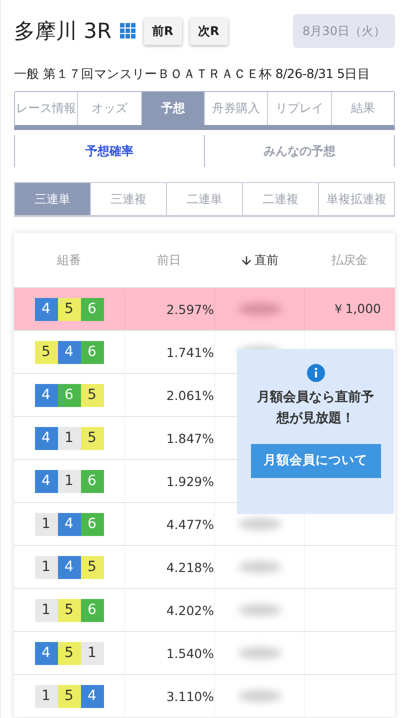  What do you see at coordinates (190, 696) in the screenshot?
I see `probability: 3.110%` at bounding box center [190, 696].